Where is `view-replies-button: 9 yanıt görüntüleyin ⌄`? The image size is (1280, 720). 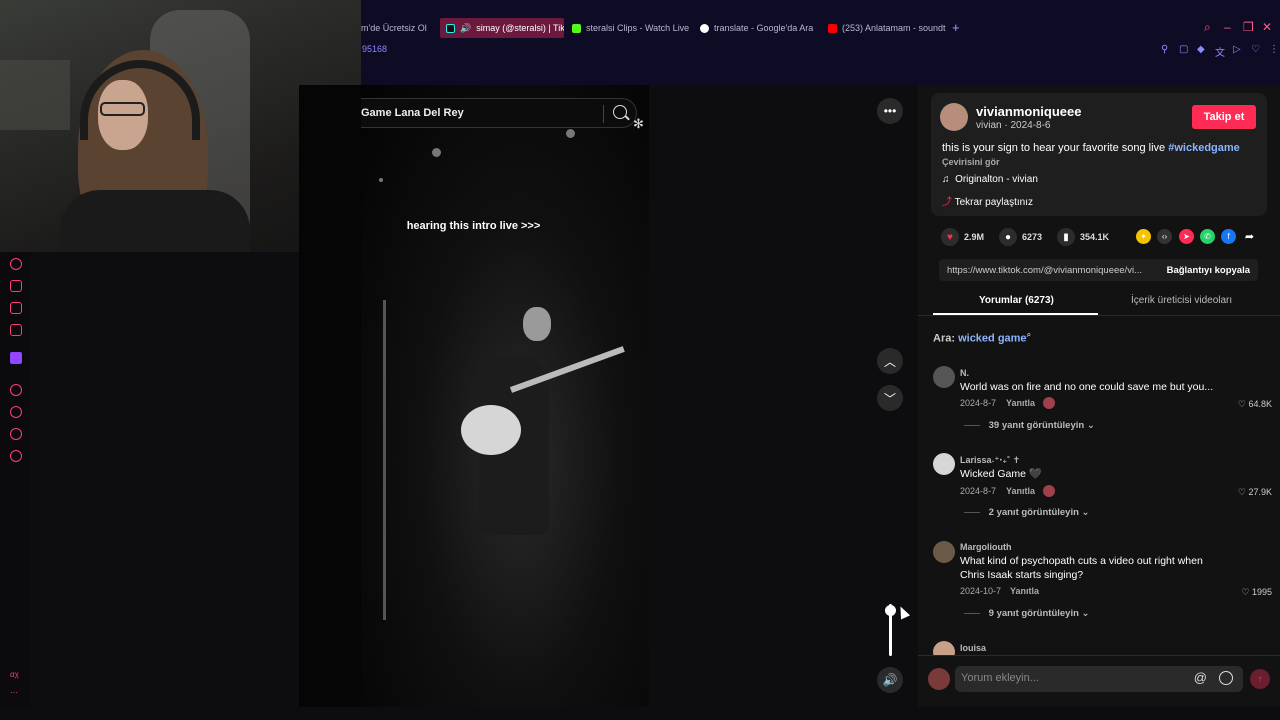 view-replies-button: 9 yanıt görüntüleyin ⌄ is located at coordinates (1027, 613).